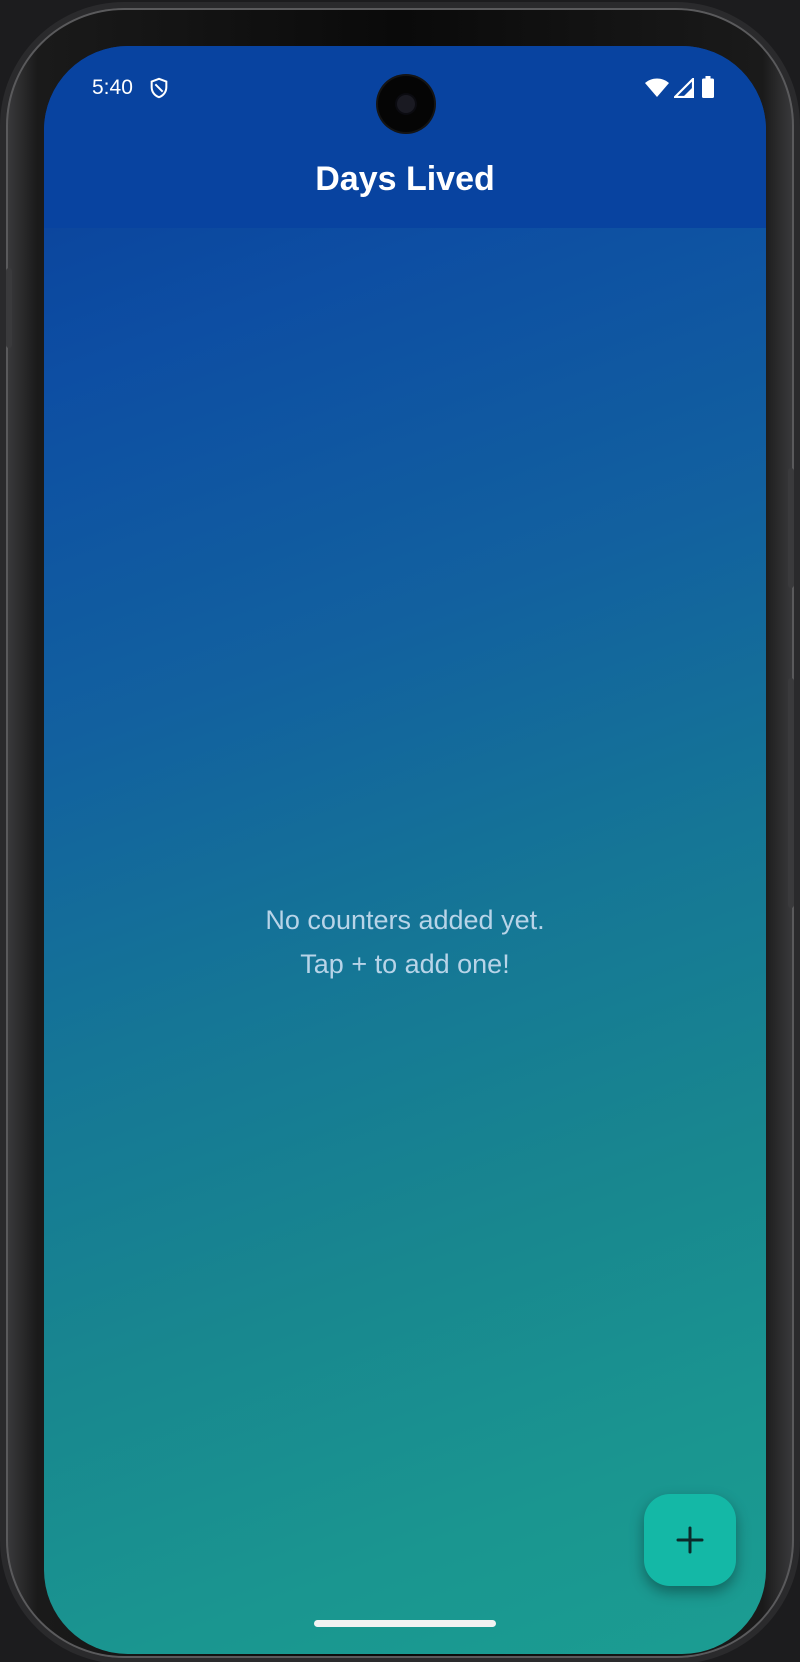  I want to click on signal-icon, so click(684, 88).